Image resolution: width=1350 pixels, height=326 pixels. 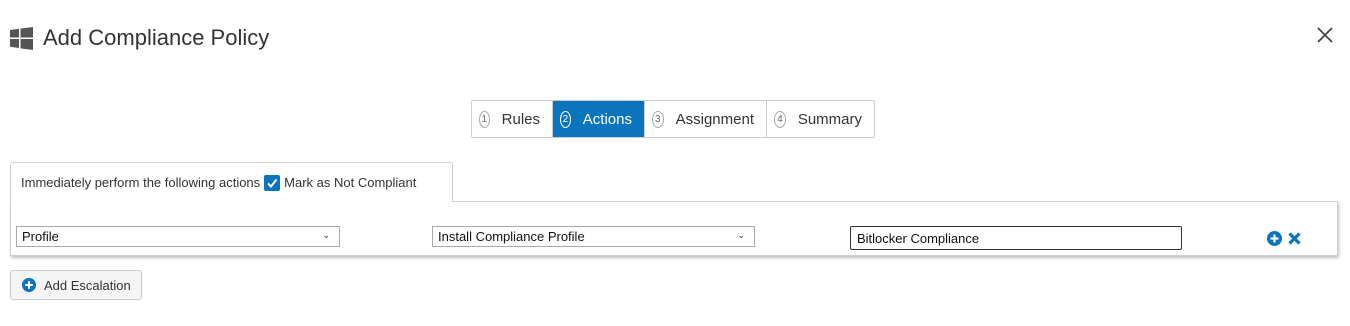 I want to click on action-type-select: Profile ⌄, so click(x=178, y=236).